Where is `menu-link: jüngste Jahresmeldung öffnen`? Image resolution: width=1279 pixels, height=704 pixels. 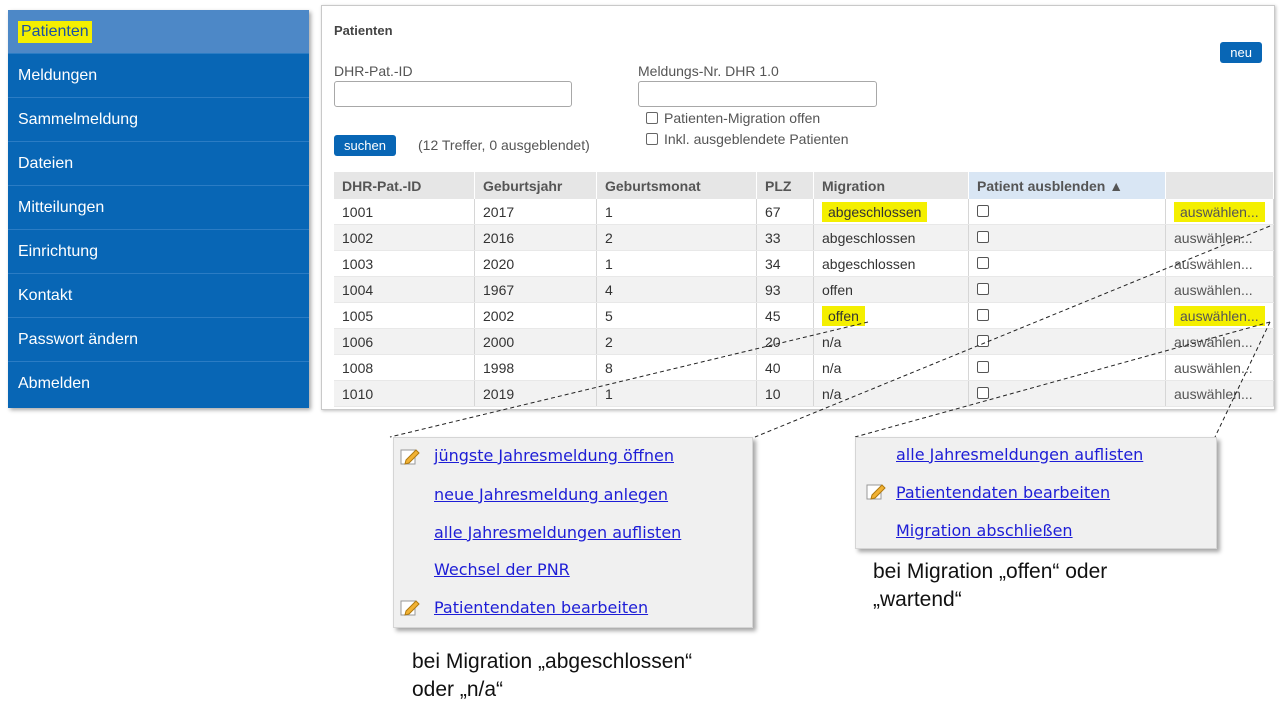
menu-link: jüngste Jahresmeldung öffnen is located at coordinates (554, 455).